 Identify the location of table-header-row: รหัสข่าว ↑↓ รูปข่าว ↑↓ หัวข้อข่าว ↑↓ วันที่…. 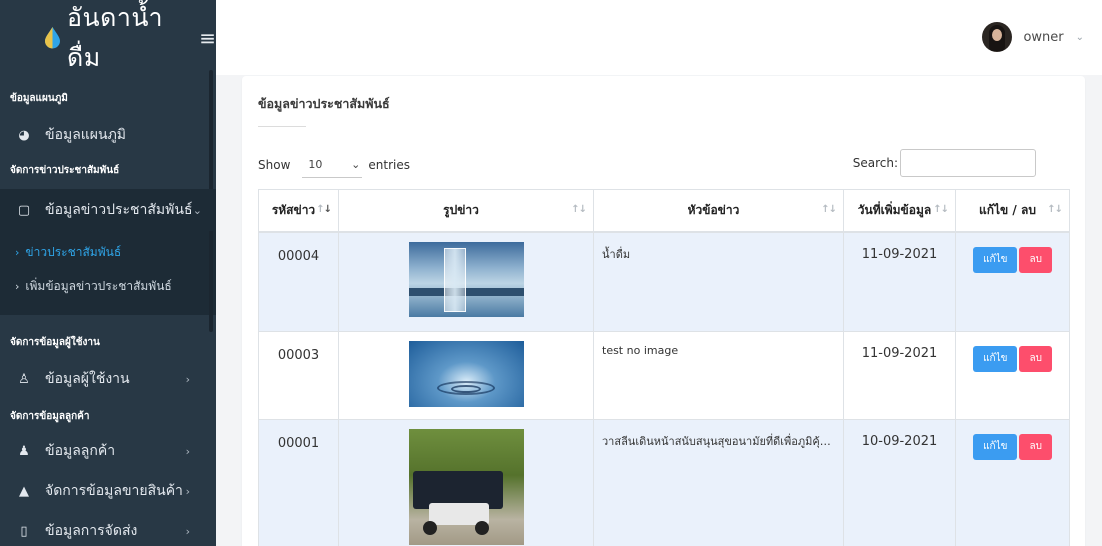
(664, 211).